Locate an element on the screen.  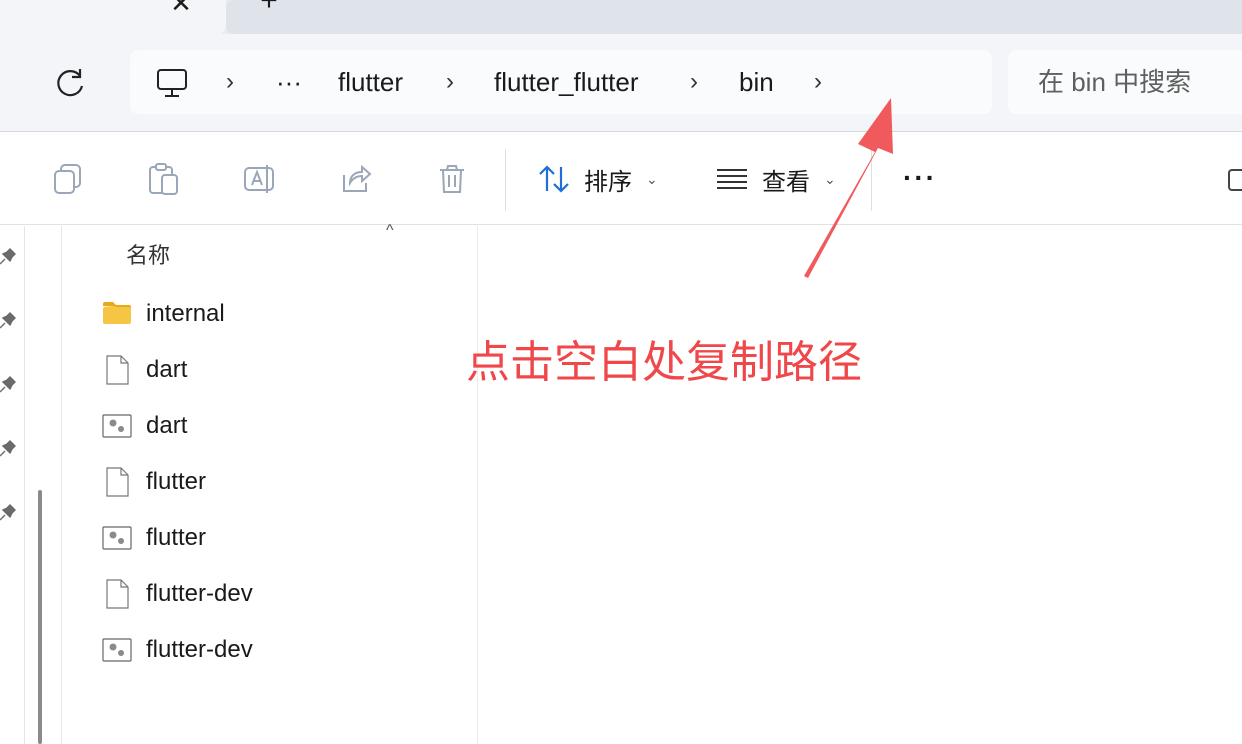
navigation-scrollbar is located at coordinates (40, 617).